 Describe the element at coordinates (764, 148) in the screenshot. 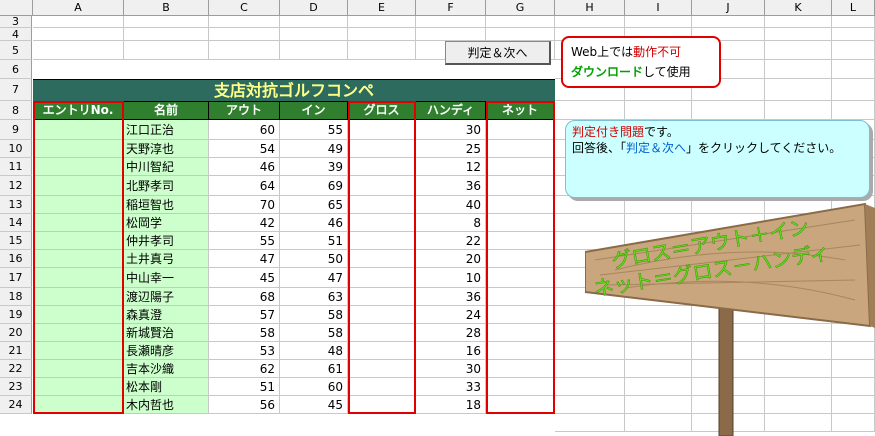

I see `instruction-click: 」をクリックしてください。` at that location.